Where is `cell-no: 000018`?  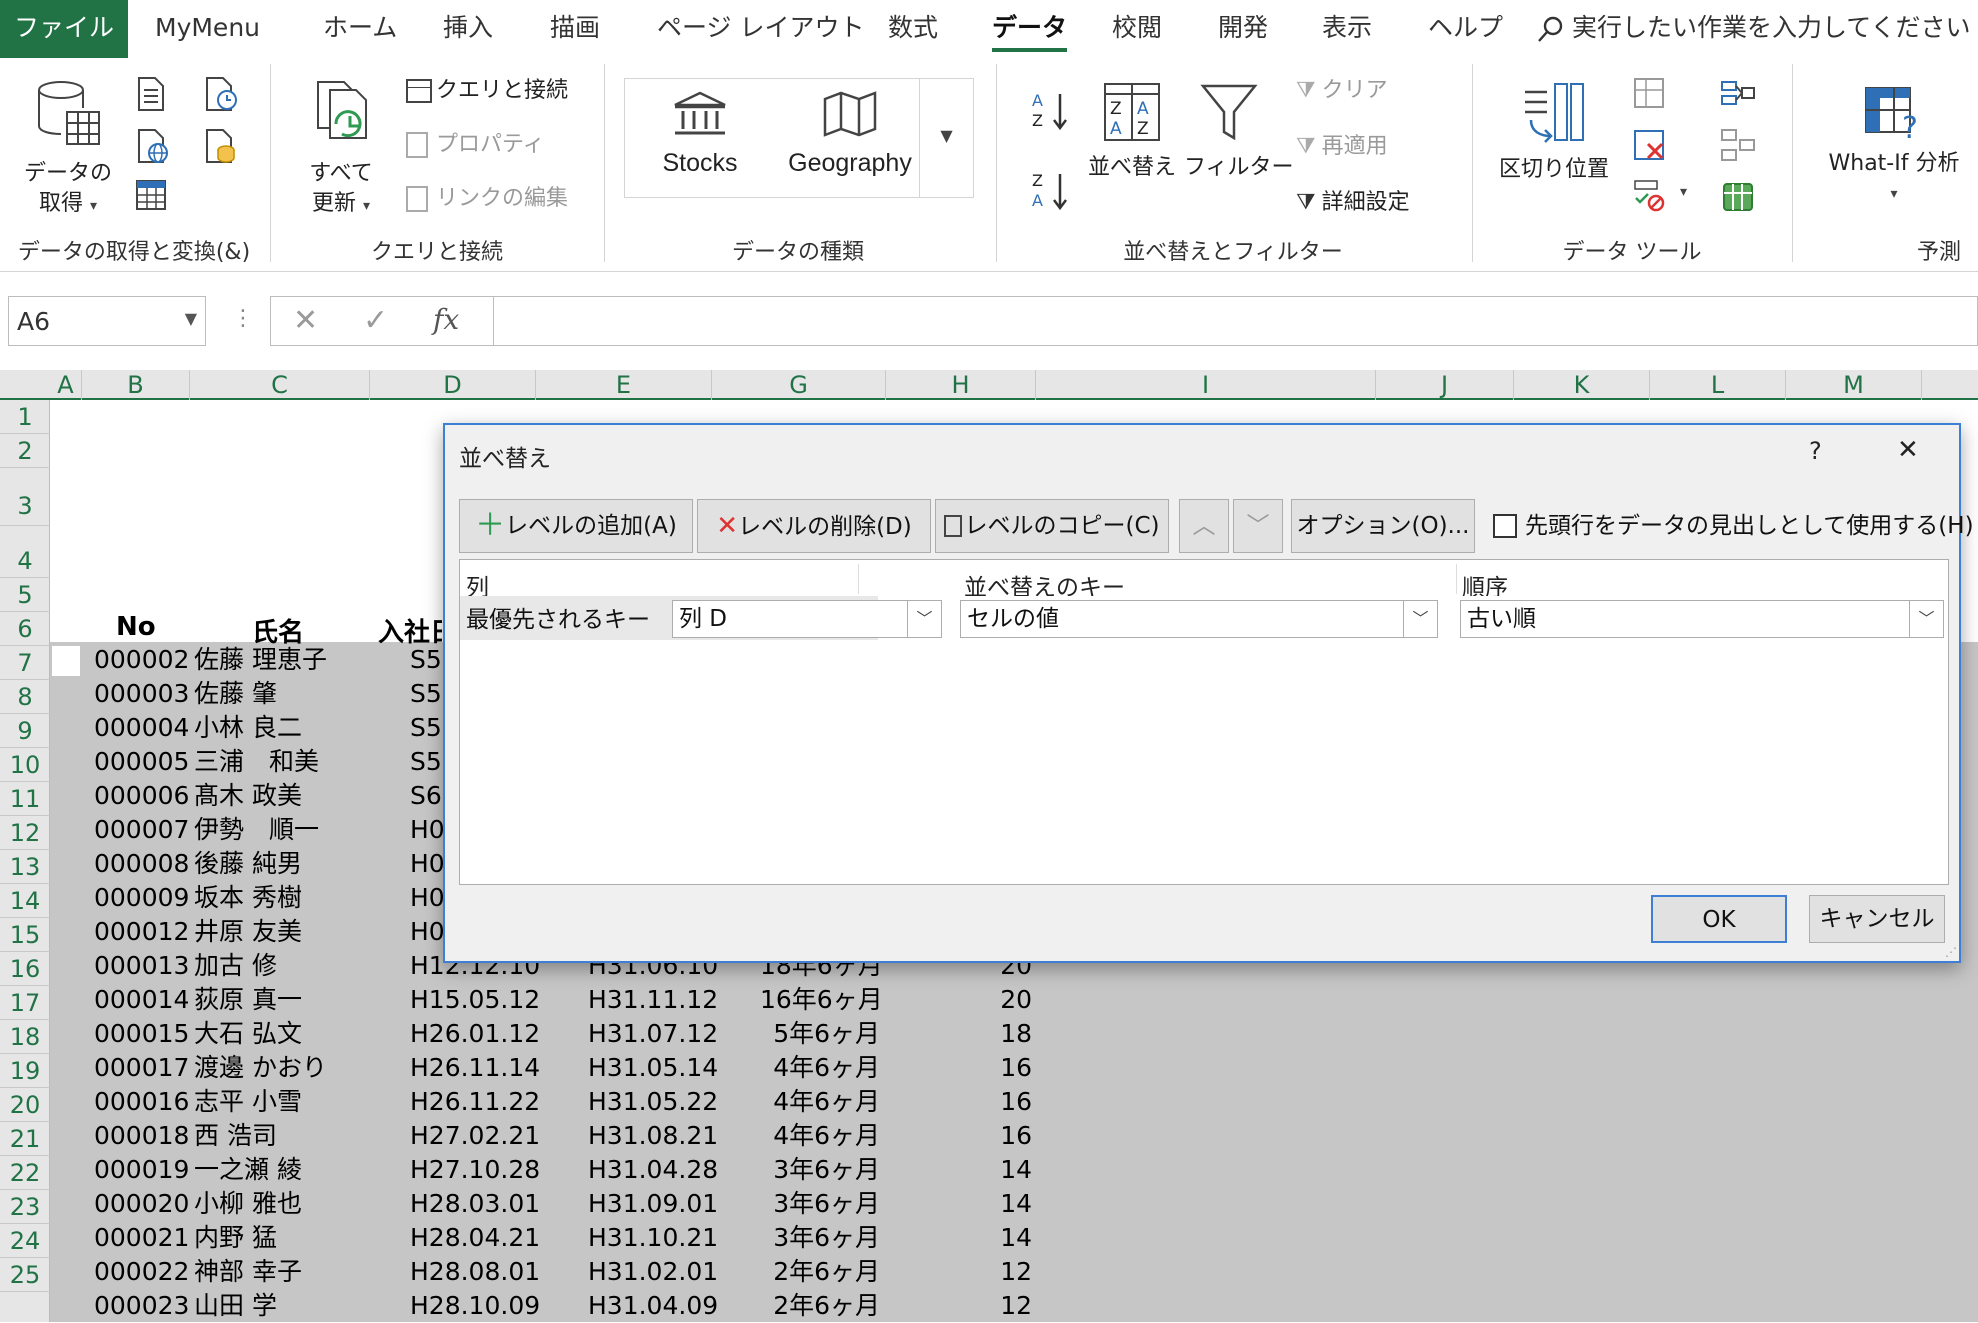 cell-no: 000018 is located at coordinates (141, 1136).